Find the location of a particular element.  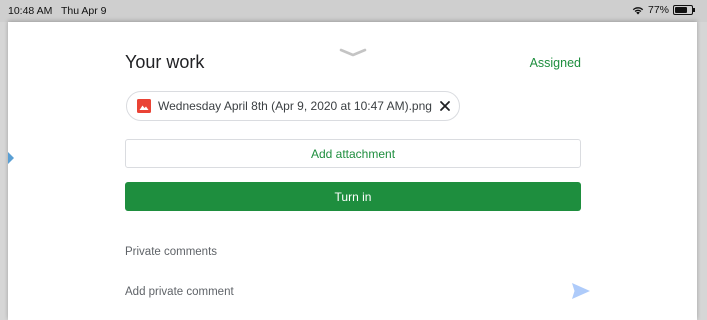

assignment-status: Assigned is located at coordinates (555, 63).